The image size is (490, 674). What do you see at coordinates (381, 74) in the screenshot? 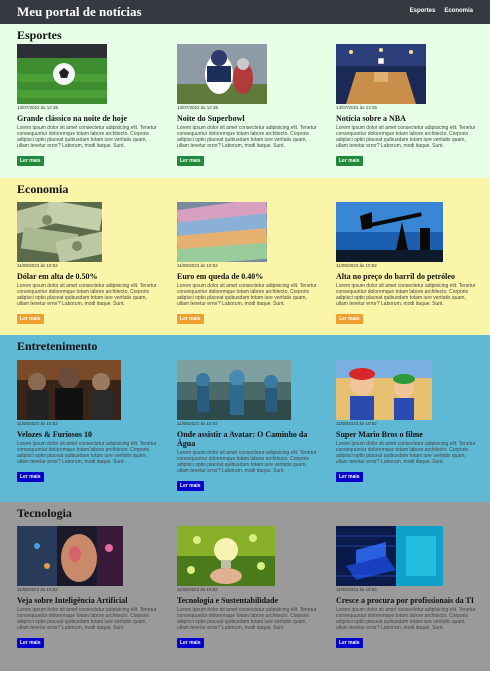
I see `basketball-arena-image` at bounding box center [381, 74].